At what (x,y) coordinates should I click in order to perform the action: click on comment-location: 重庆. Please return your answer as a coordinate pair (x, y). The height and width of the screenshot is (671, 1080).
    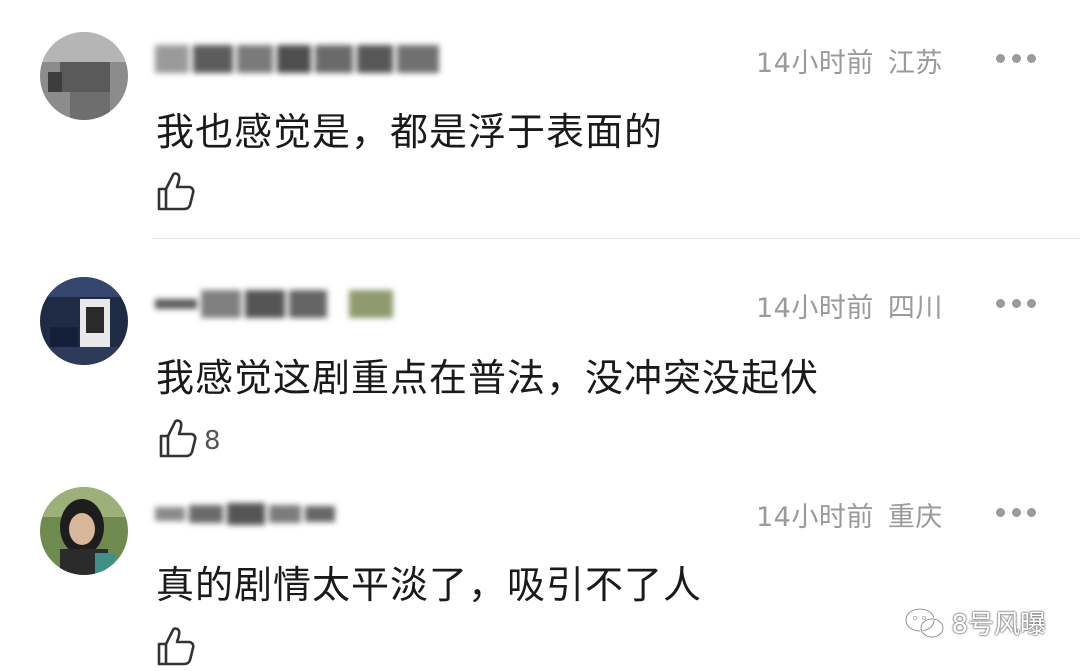
    Looking at the image, I should click on (915, 517).